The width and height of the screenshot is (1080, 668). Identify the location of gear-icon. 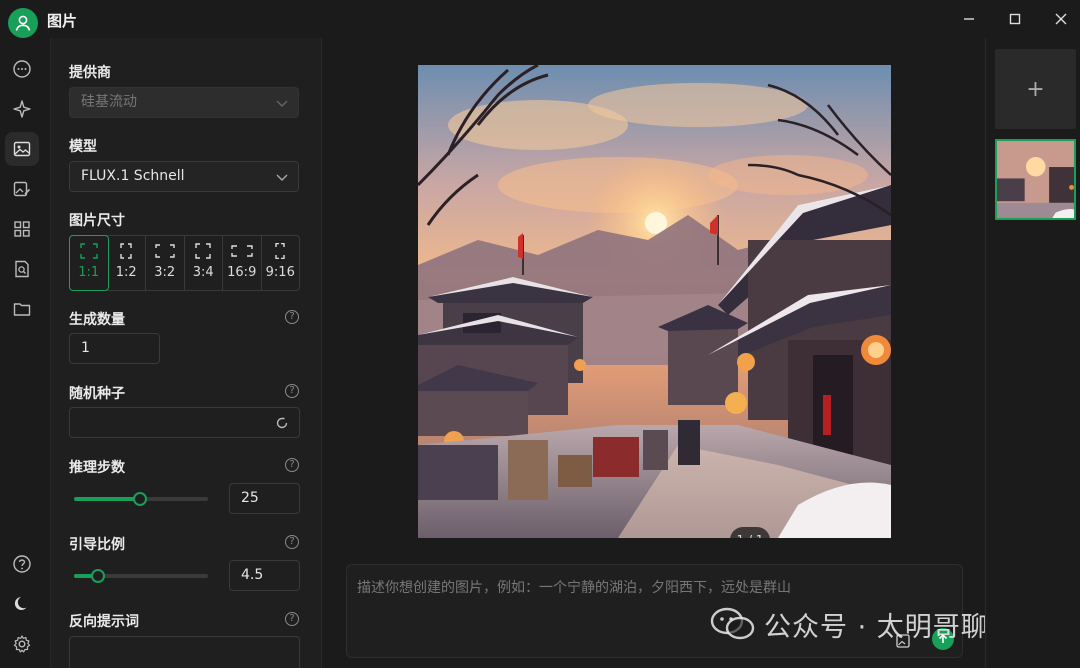
(22, 644).